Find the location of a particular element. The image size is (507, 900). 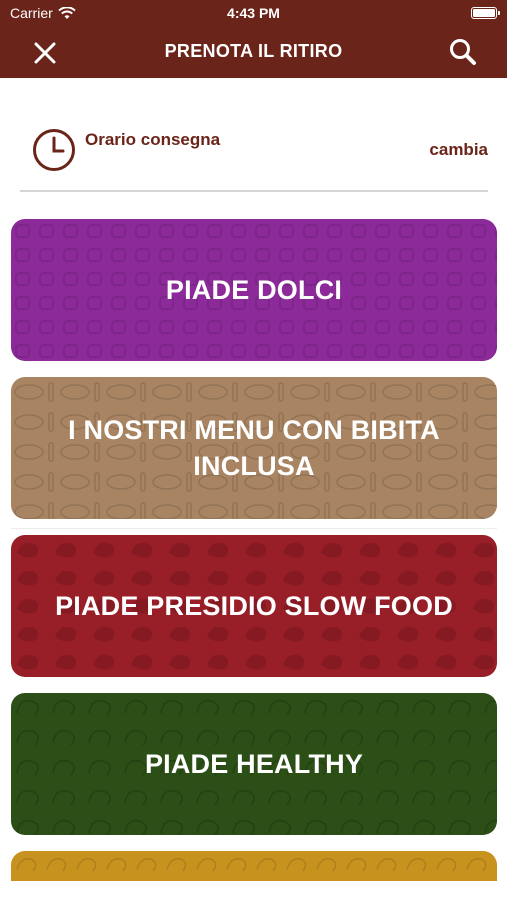

nav-bar: PRENOTA IL RITIRO is located at coordinates (253, 52).